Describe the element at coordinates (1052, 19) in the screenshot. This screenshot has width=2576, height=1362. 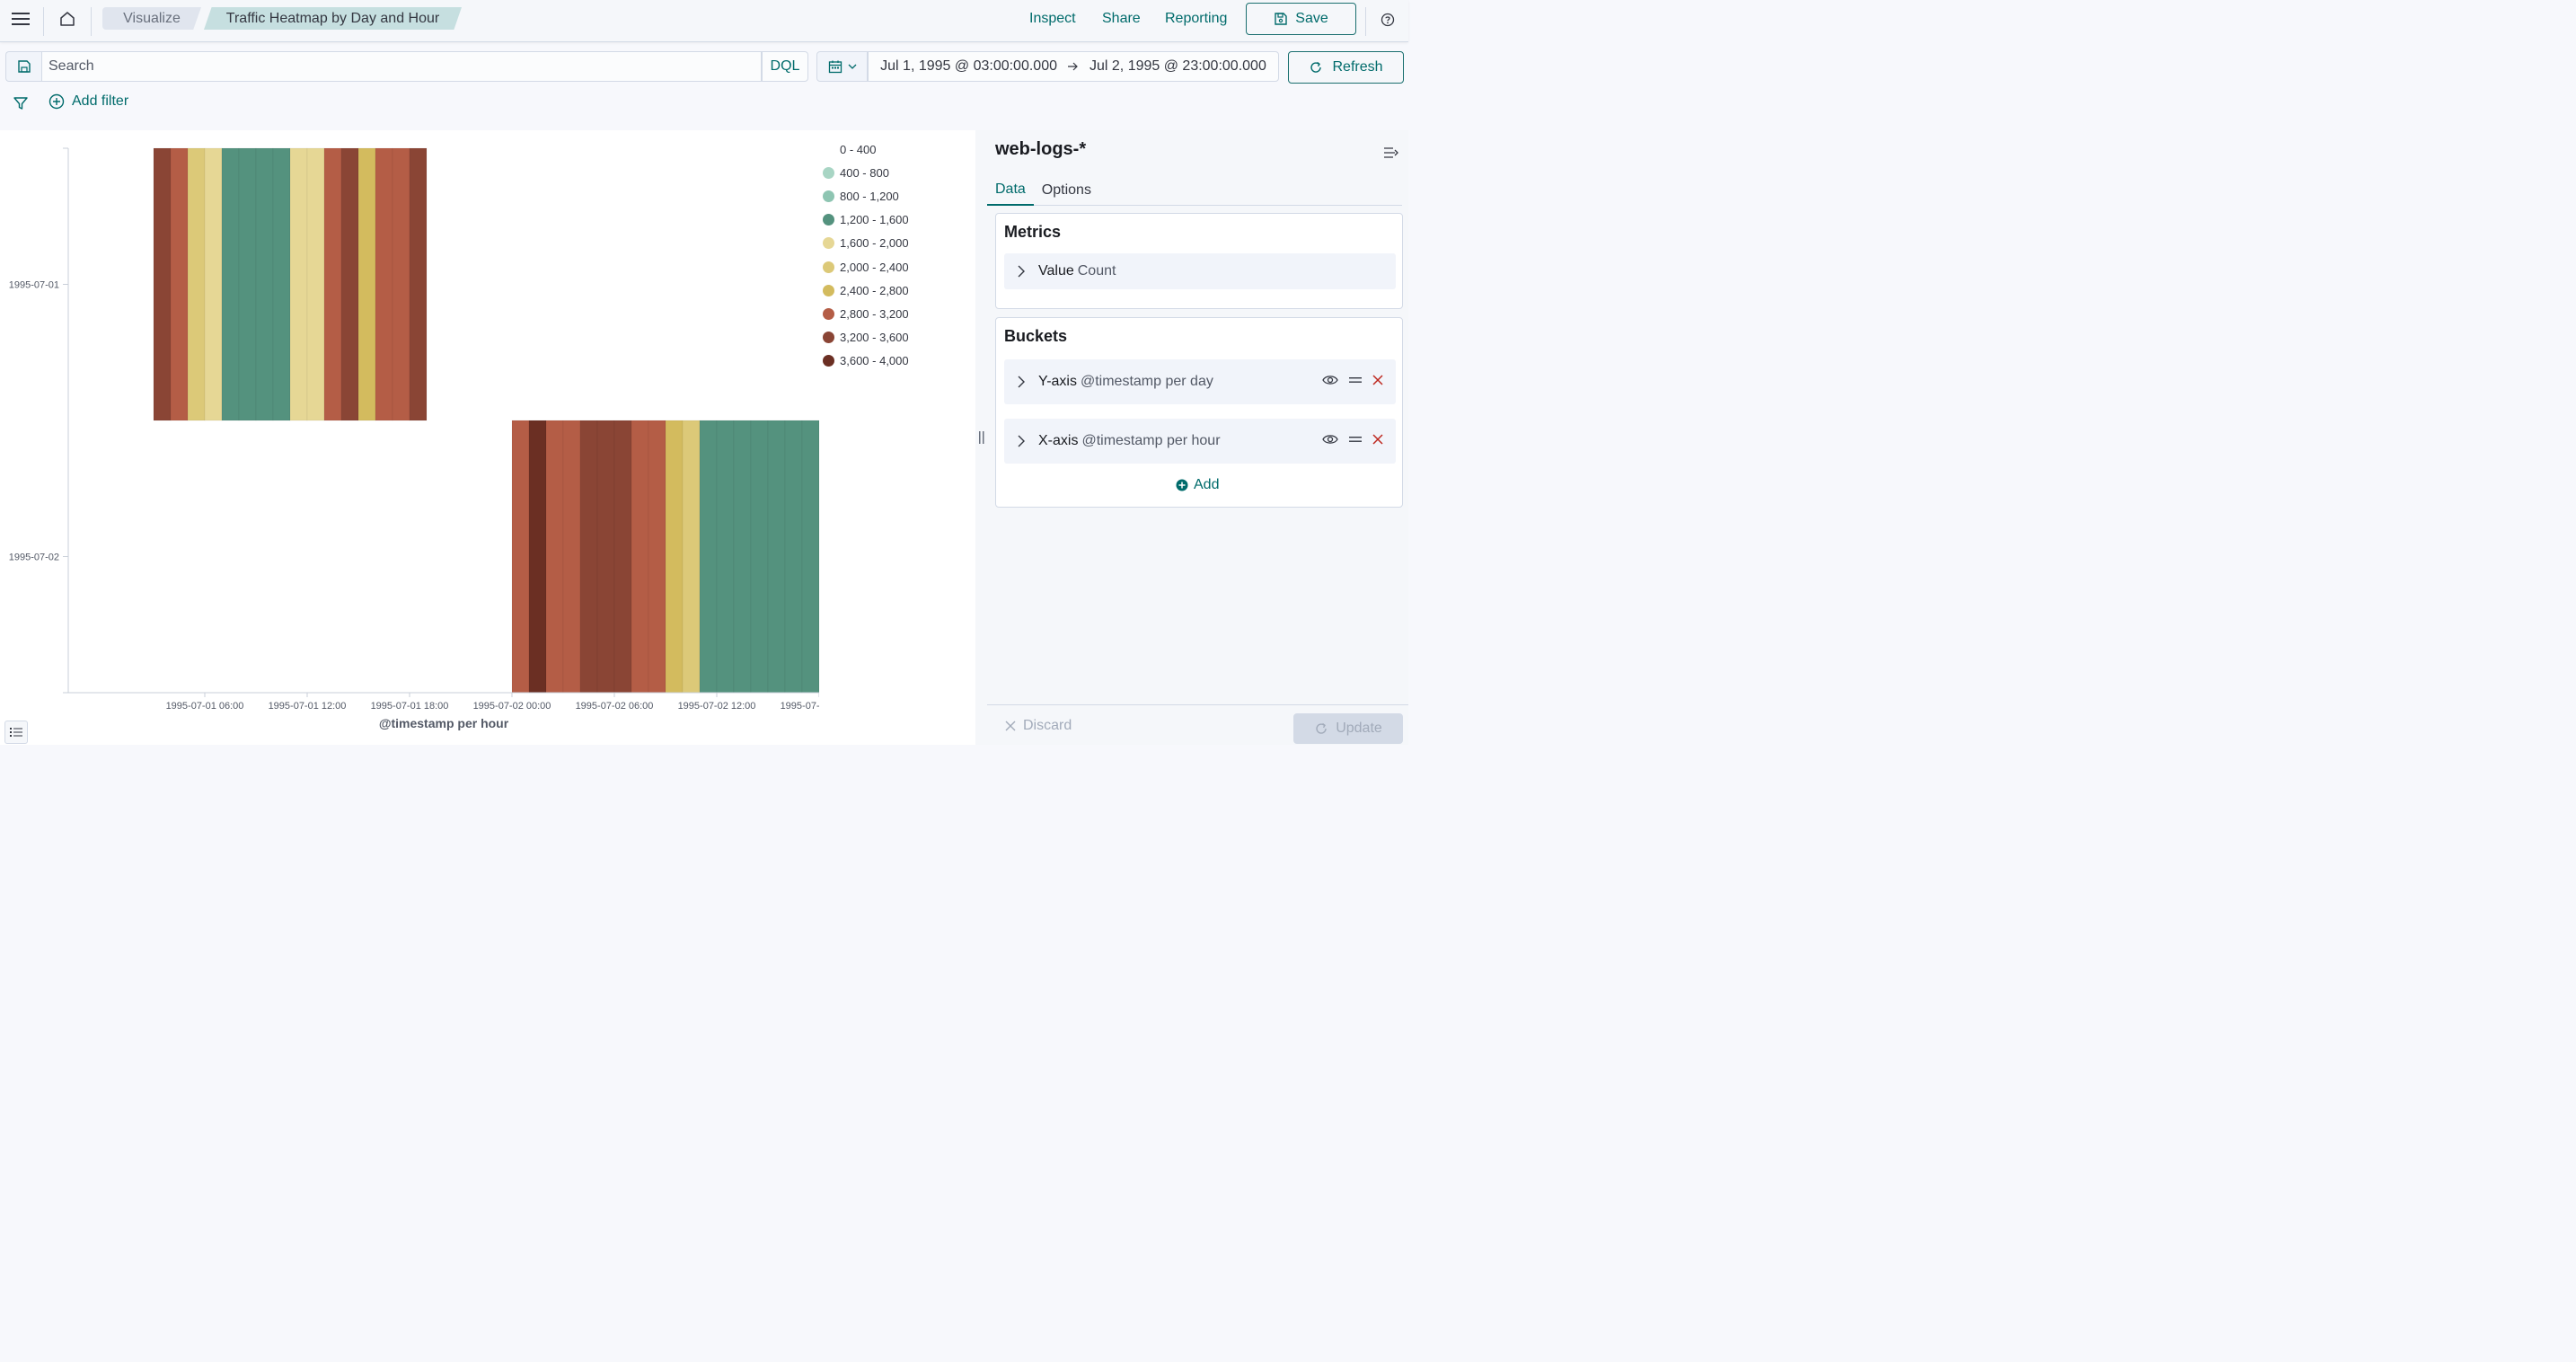
I see `inspect-link: Inspect` at that location.